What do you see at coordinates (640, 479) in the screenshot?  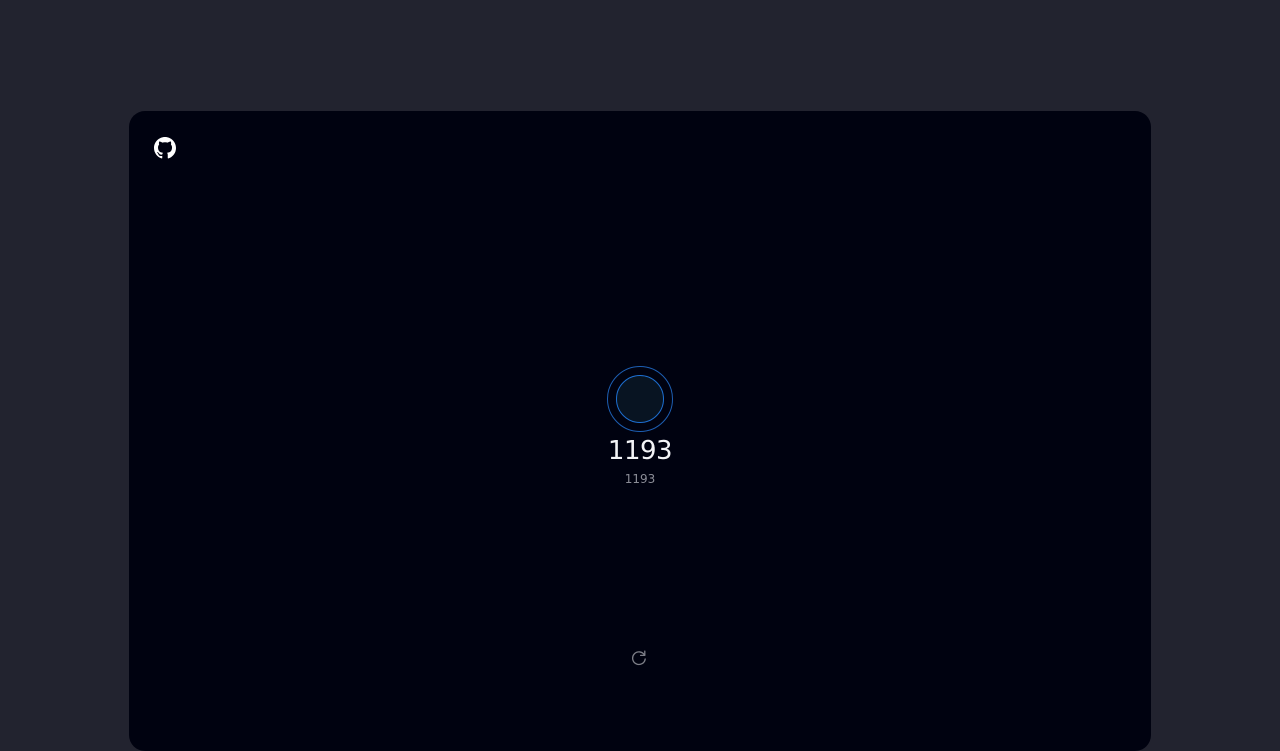 I see `counter-secondary-value: 1193` at bounding box center [640, 479].